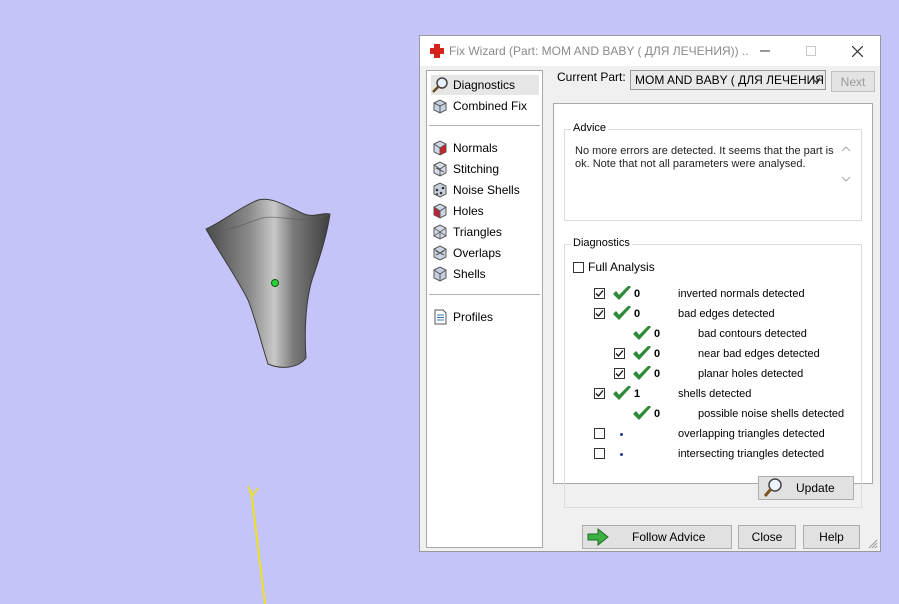 Image resolution: width=899 pixels, height=604 pixels. Describe the element at coordinates (440, 85) in the screenshot. I see `magnifier-icon` at that location.